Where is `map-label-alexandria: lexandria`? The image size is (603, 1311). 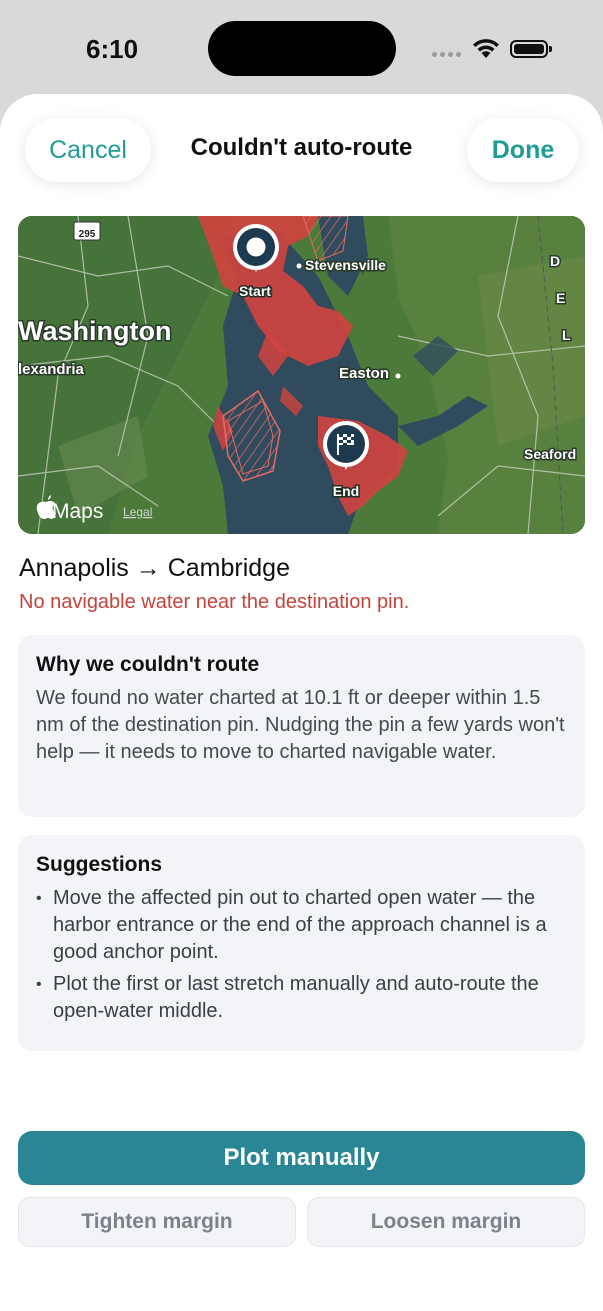
map-label-alexandria: lexandria is located at coordinates (51, 369).